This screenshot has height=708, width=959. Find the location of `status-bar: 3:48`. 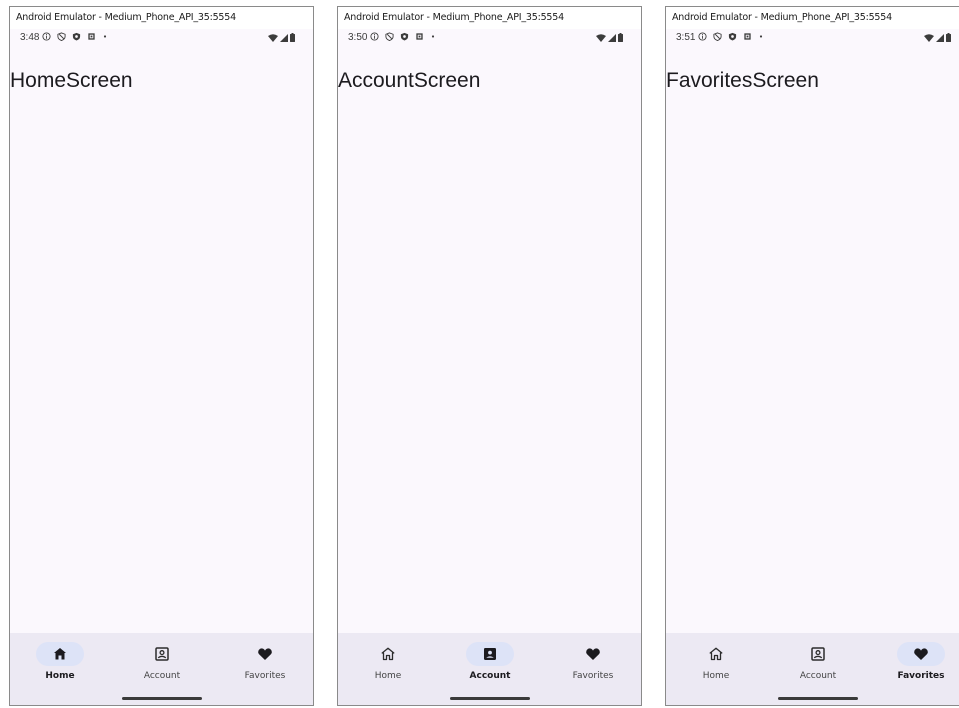

status-bar: 3:48 is located at coordinates (161, 39).